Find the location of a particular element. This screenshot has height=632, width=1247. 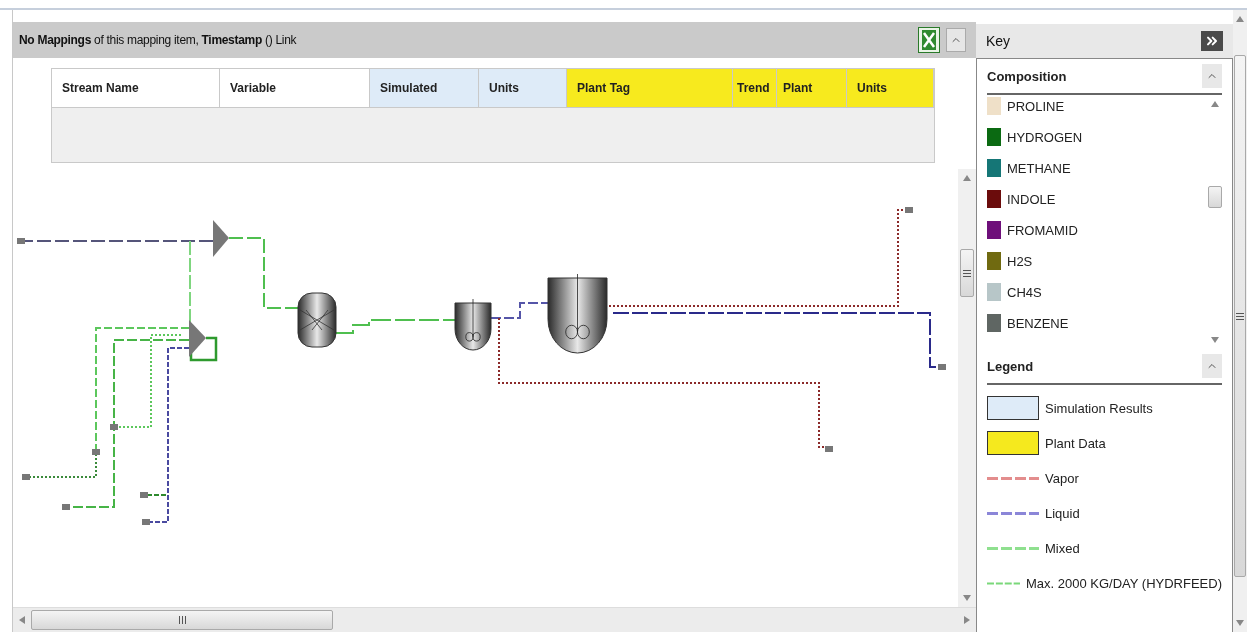

component-name: PROLINE is located at coordinates (1036, 106).